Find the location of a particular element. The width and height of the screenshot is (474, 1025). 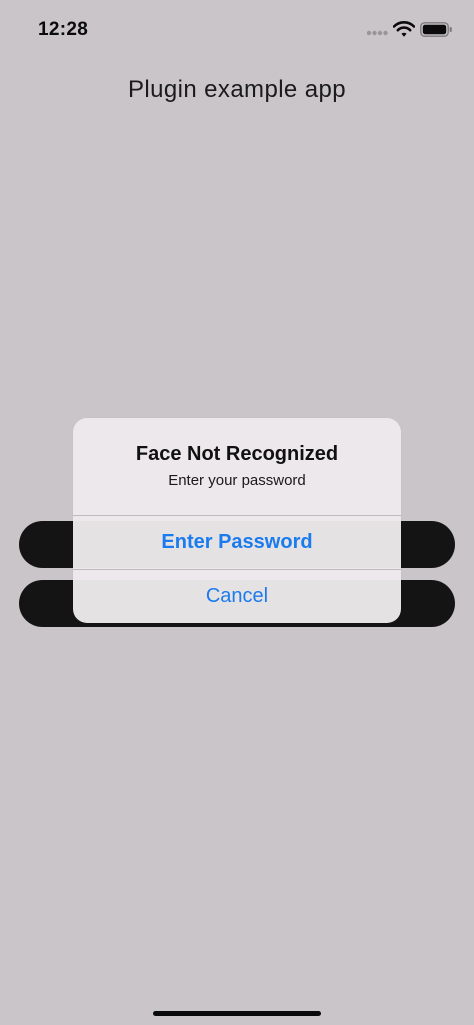

cancel-button: Cancel is located at coordinates (237, 596).